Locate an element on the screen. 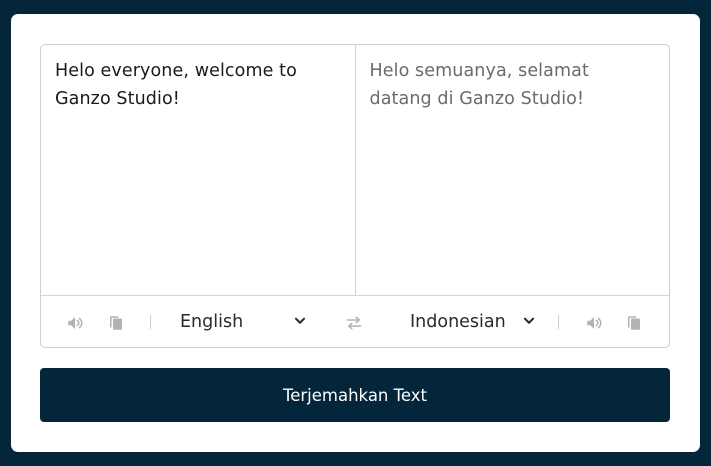 The height and width of the screenshot is (466, 711). source-language-label: English is located at coordinates (212, 322).